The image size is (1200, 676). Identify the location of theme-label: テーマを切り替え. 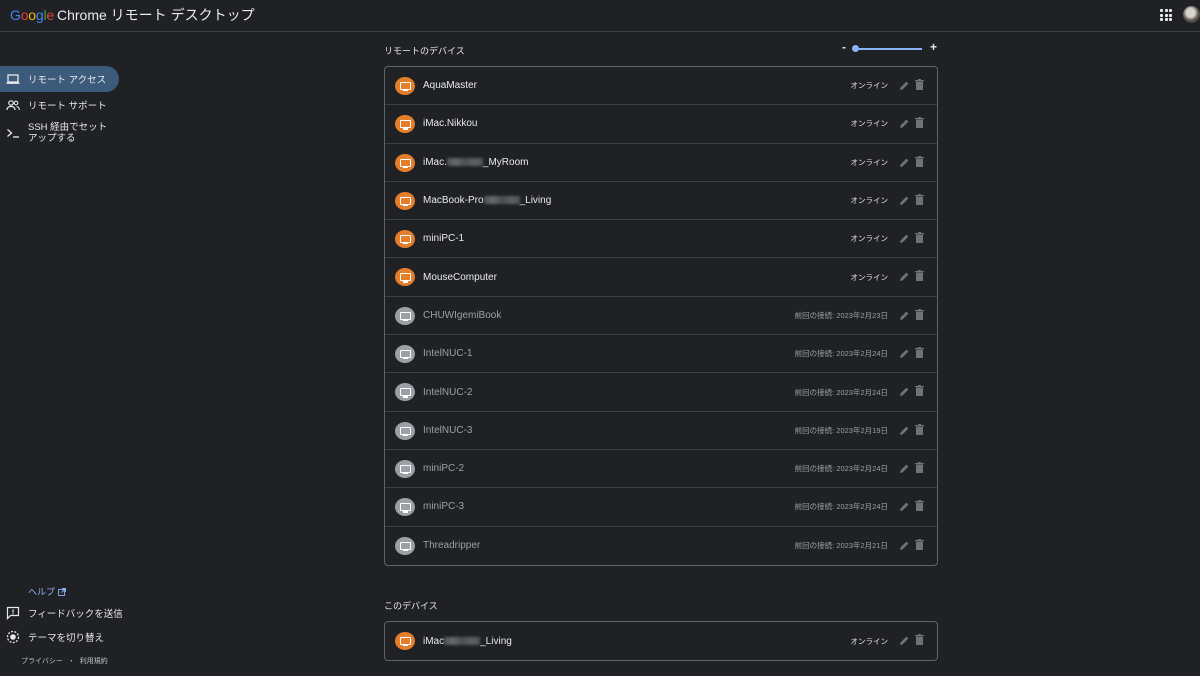
(66, 638).